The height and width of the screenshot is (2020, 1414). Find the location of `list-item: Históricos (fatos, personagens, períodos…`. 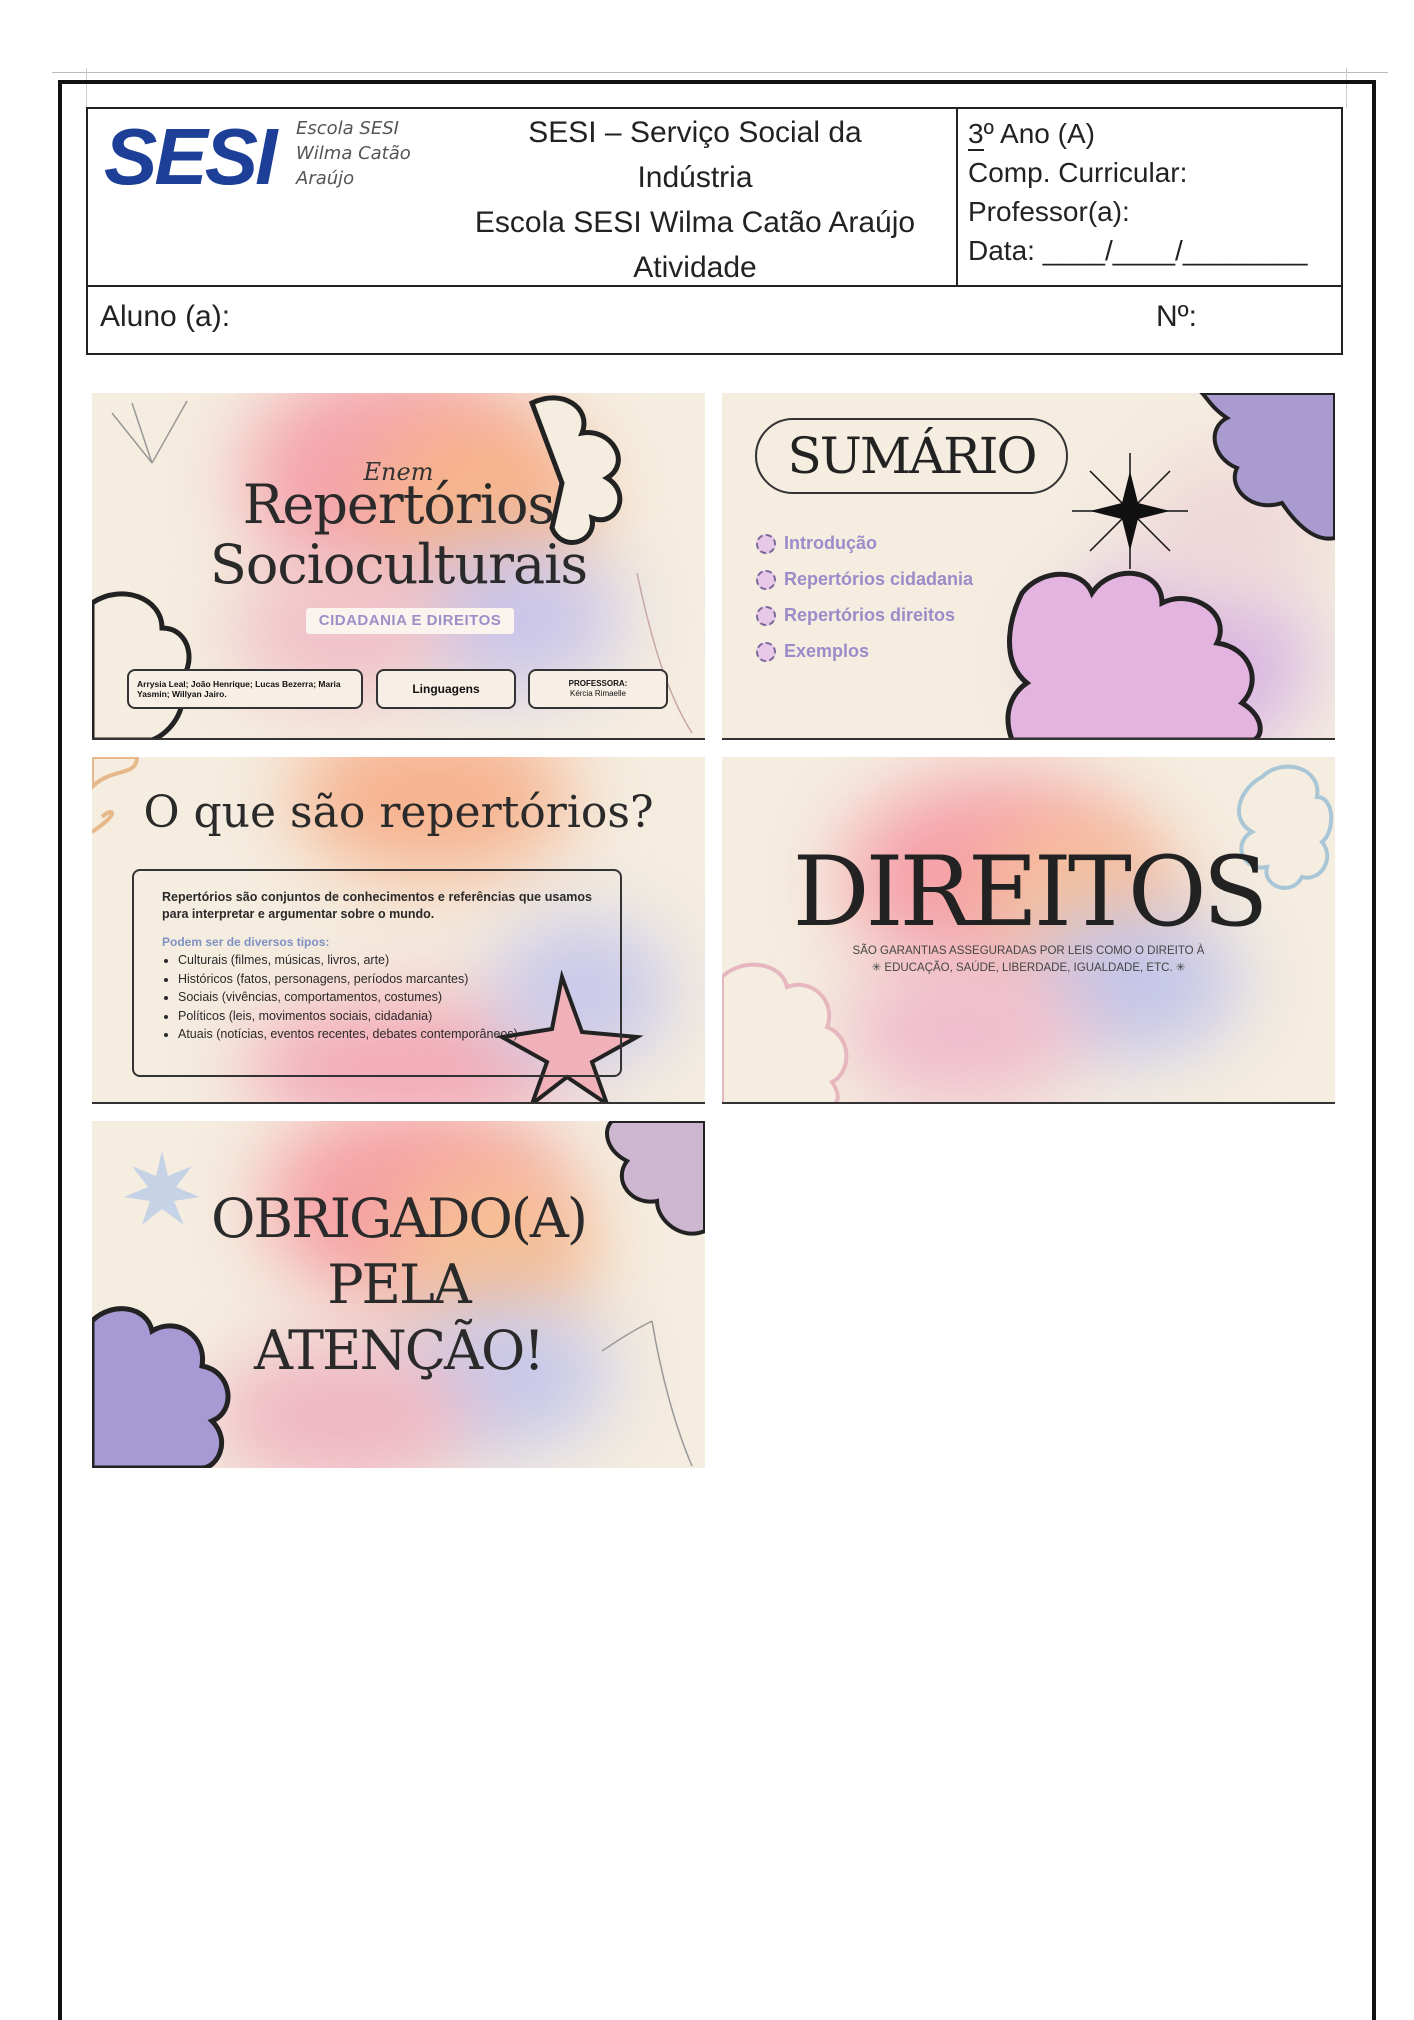

list-item: Históricos (fatos, personagens, períodos… is located at coordinates (385, 979).